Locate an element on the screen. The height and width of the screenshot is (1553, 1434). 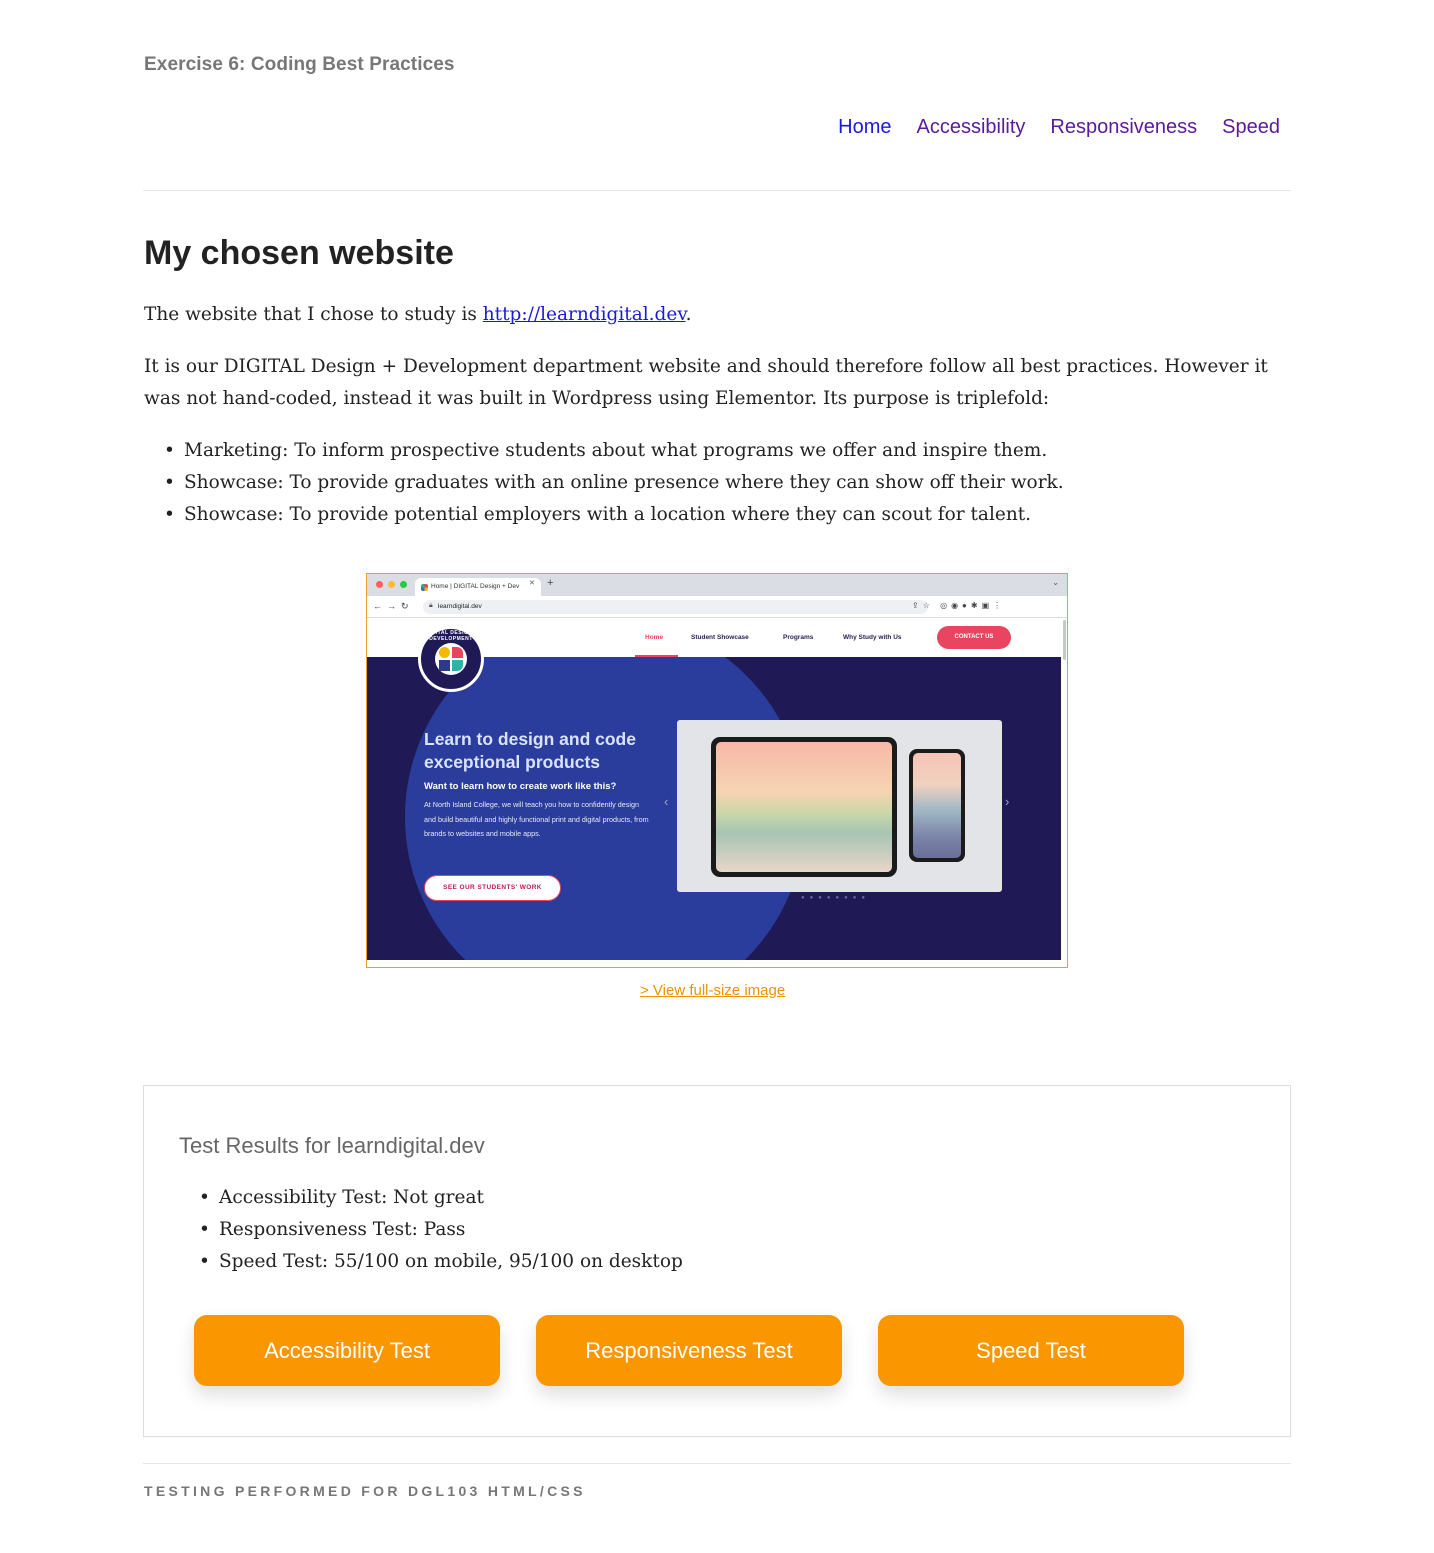
lock-icon: 🔒︎ is located at coordinates (431, 605).